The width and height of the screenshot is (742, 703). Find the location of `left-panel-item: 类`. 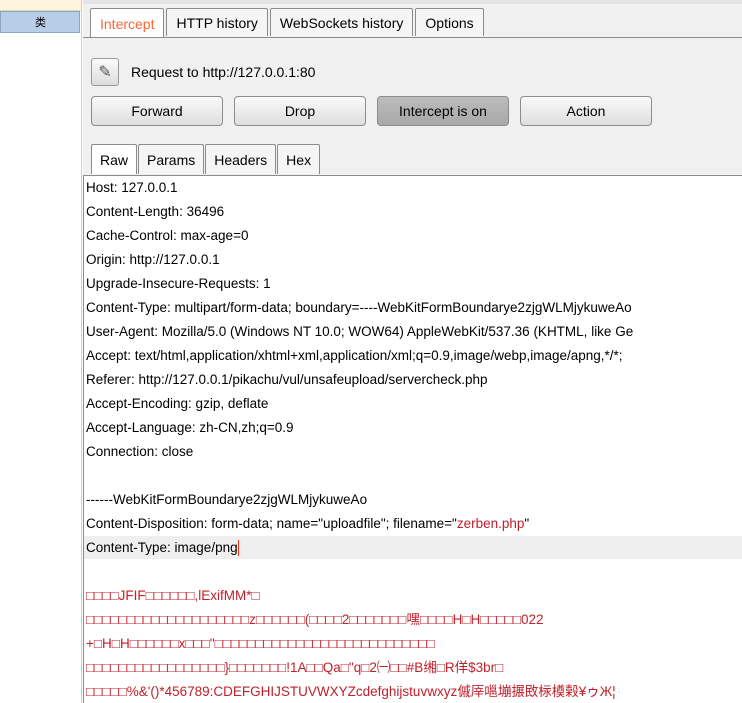

left-panel-item: 类 is located at coordinates (40, 22).